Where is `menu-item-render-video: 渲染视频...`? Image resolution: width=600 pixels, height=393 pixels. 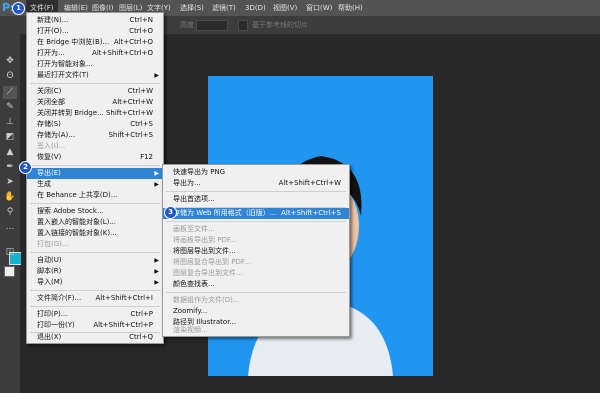
menu-item-render-video: 渲染视频... is located at coordinates (256, 330).